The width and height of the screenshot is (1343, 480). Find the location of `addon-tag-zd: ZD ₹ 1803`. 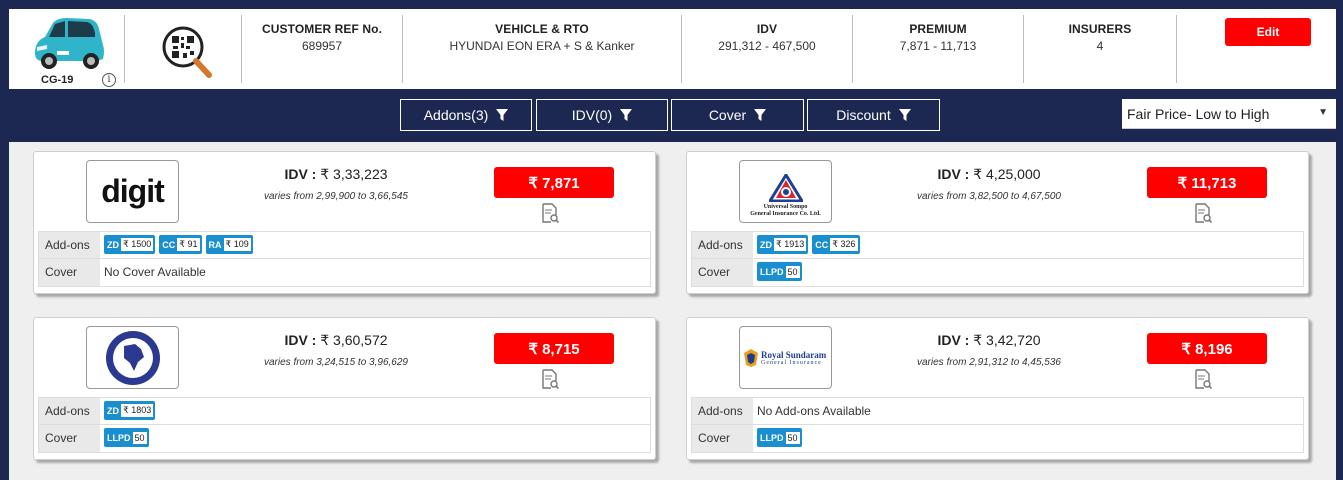

addon-tag-zd: ZD ₹ 1803 is located at coordinates (130, 410).